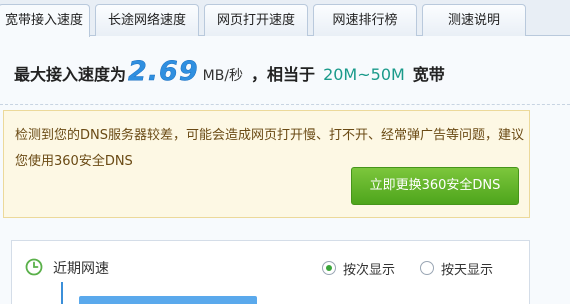 The height and width of the screenshot is (304, 570). What do you see at coordinates (62, 293) in the screenshot?
I see `chart-axis` at bounding box center [62, 293].